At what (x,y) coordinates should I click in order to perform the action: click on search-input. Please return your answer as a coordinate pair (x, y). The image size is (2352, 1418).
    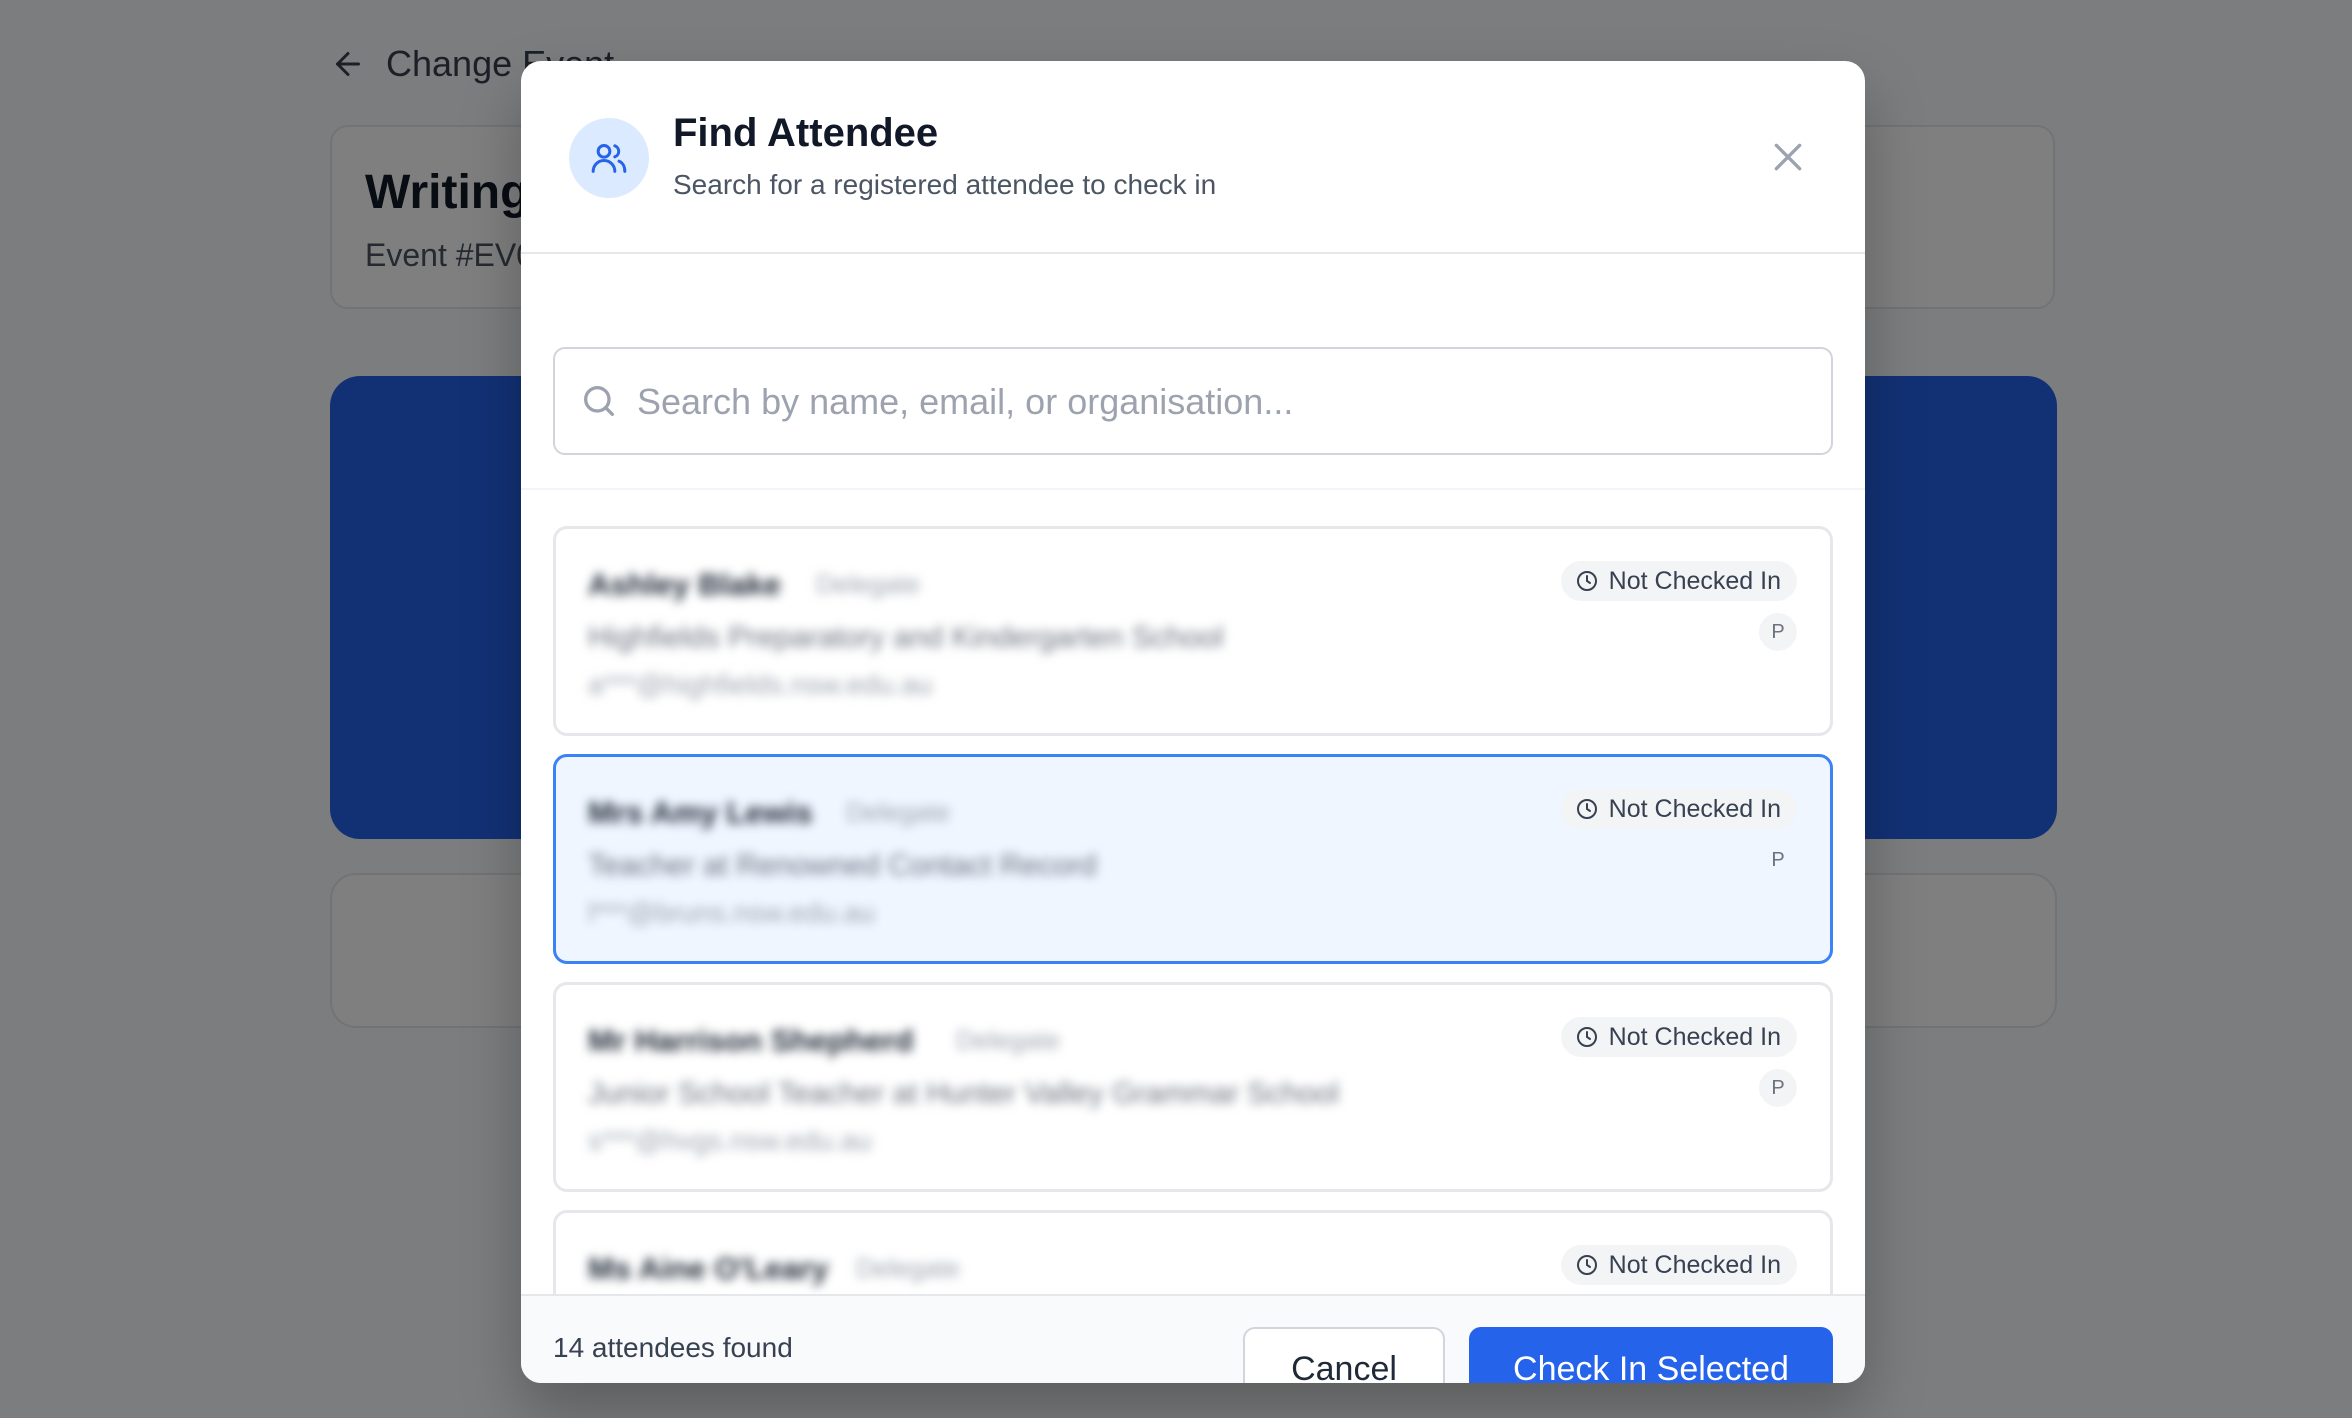
    Looking at the image, I should click on (1223, 402).